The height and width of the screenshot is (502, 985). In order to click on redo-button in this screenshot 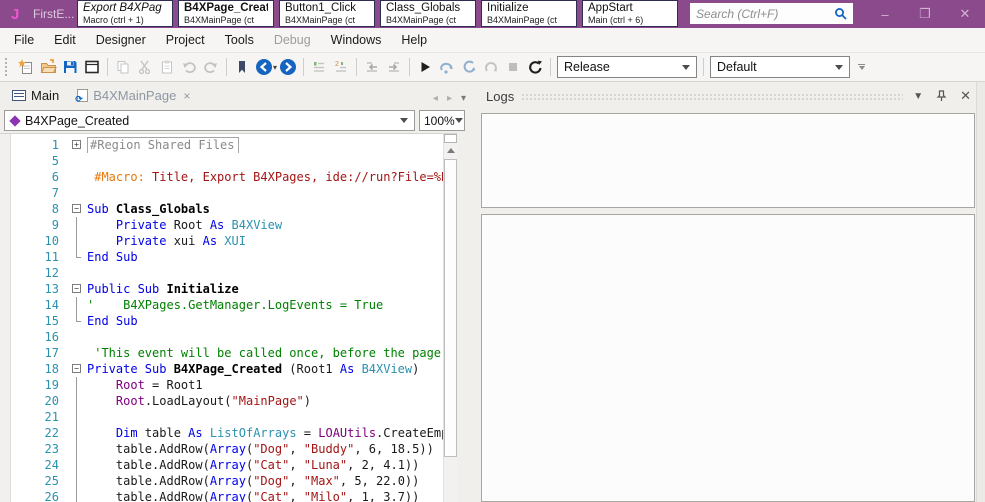, I will do `click(211, 67)`.